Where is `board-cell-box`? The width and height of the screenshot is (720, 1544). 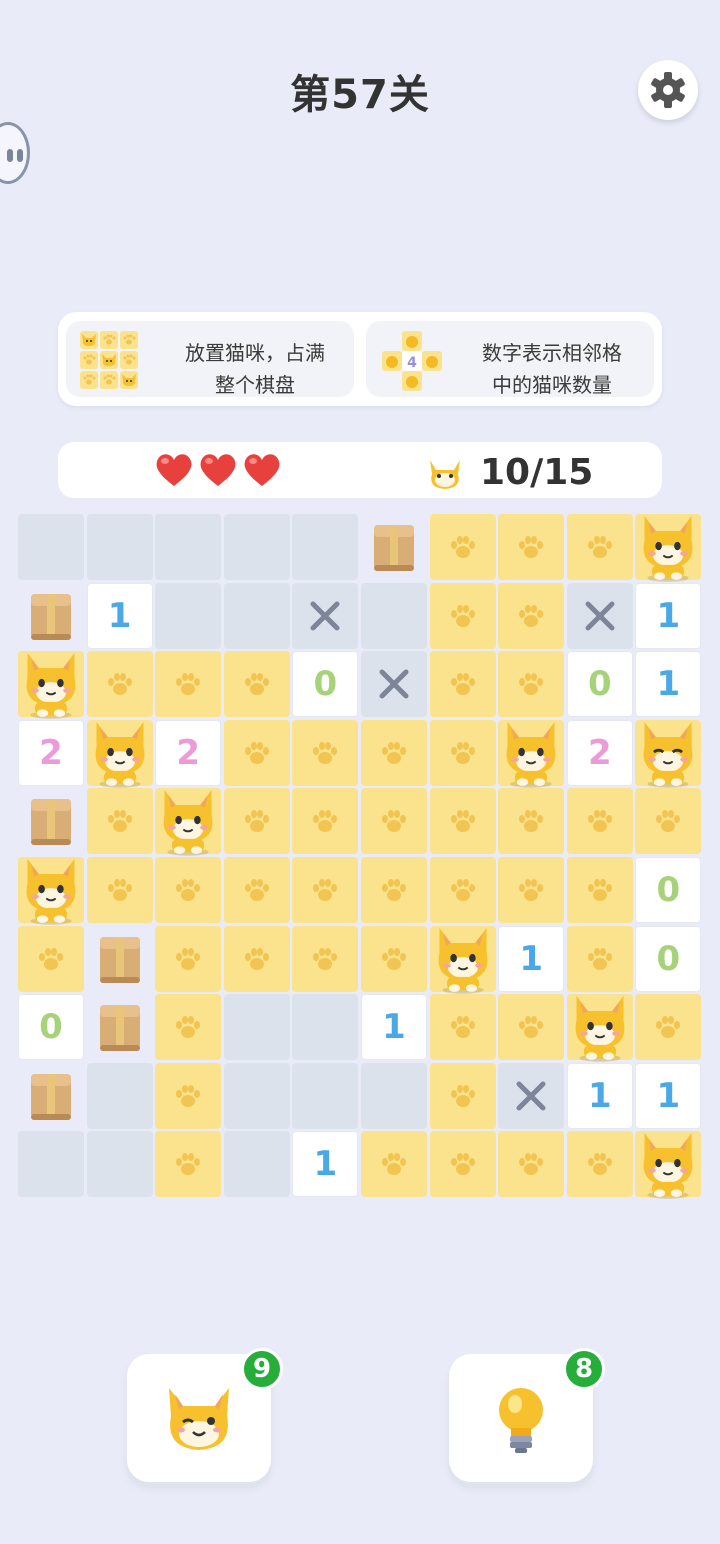 board-cell-box is located at coordinates (51, 821).